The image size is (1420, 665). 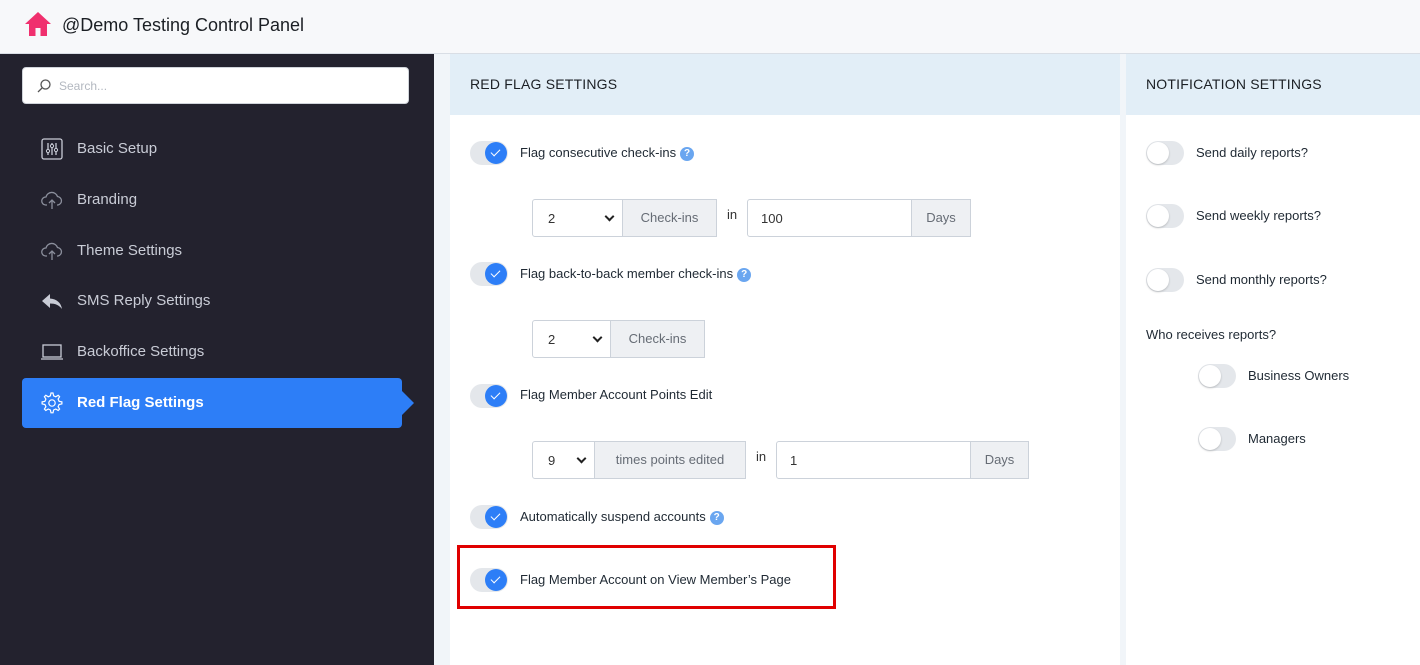 I want to click on consecutive-days-input: 100, so click(x=830, y=218).